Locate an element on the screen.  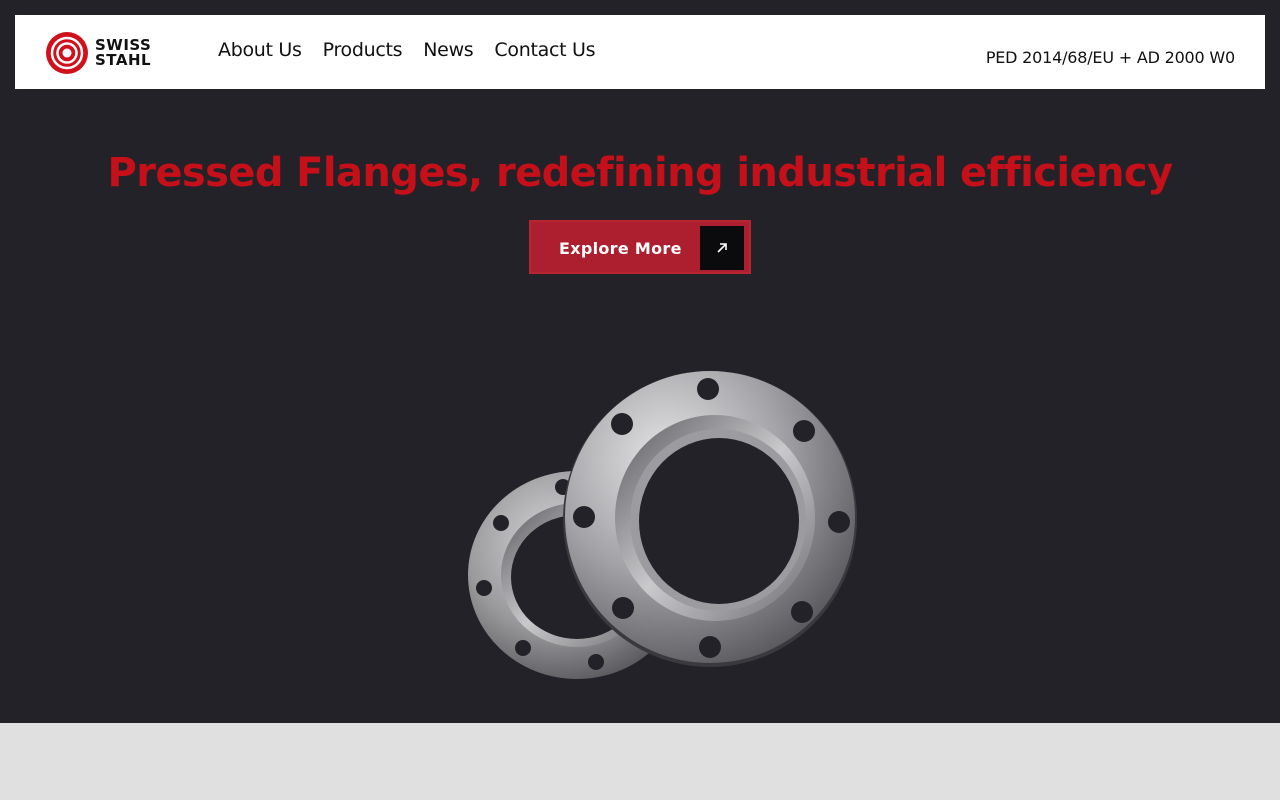
page-below-fold is located at coordinates (640, 761).